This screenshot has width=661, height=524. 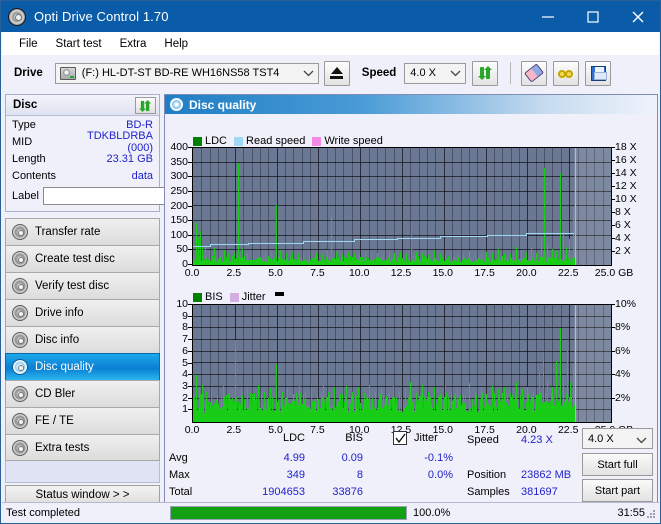 I want to click on x-axis-tick-label: 10.0, so click(x=359, y=273).